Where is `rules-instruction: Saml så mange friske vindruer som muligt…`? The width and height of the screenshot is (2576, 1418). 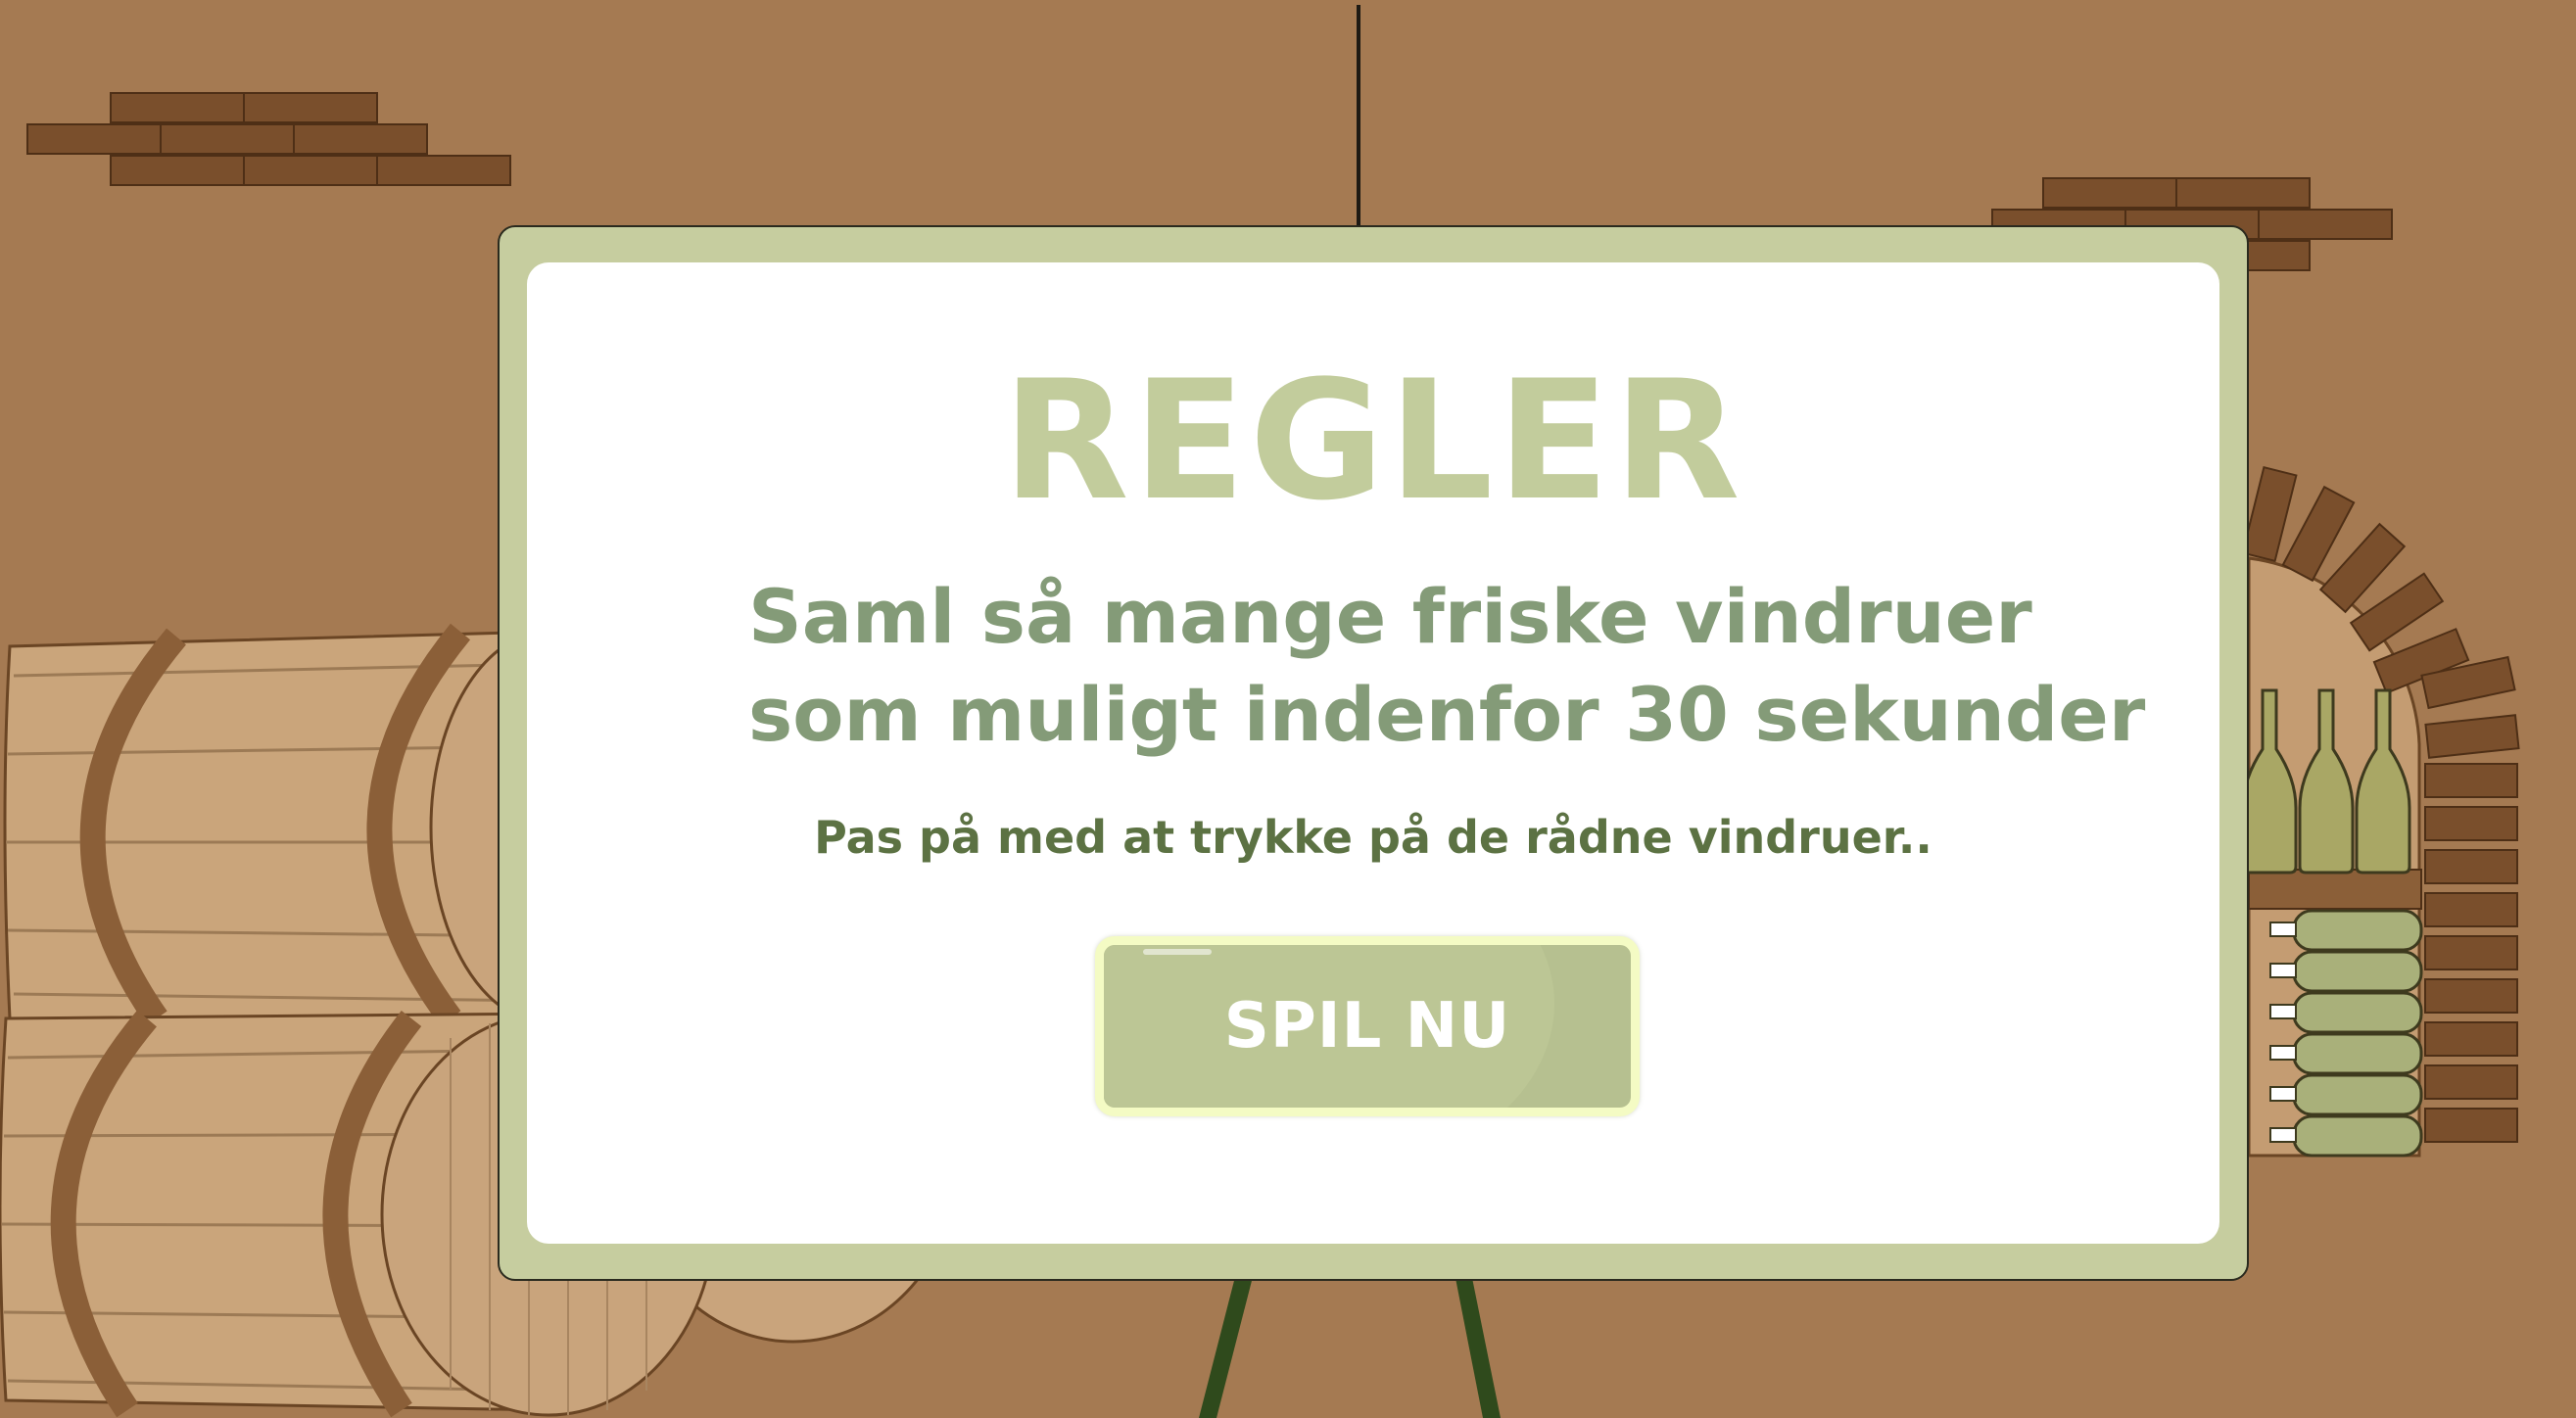
rules-instruction: Saml så mange friske vindruer som muligt… is located at coordinates (1447, 666).